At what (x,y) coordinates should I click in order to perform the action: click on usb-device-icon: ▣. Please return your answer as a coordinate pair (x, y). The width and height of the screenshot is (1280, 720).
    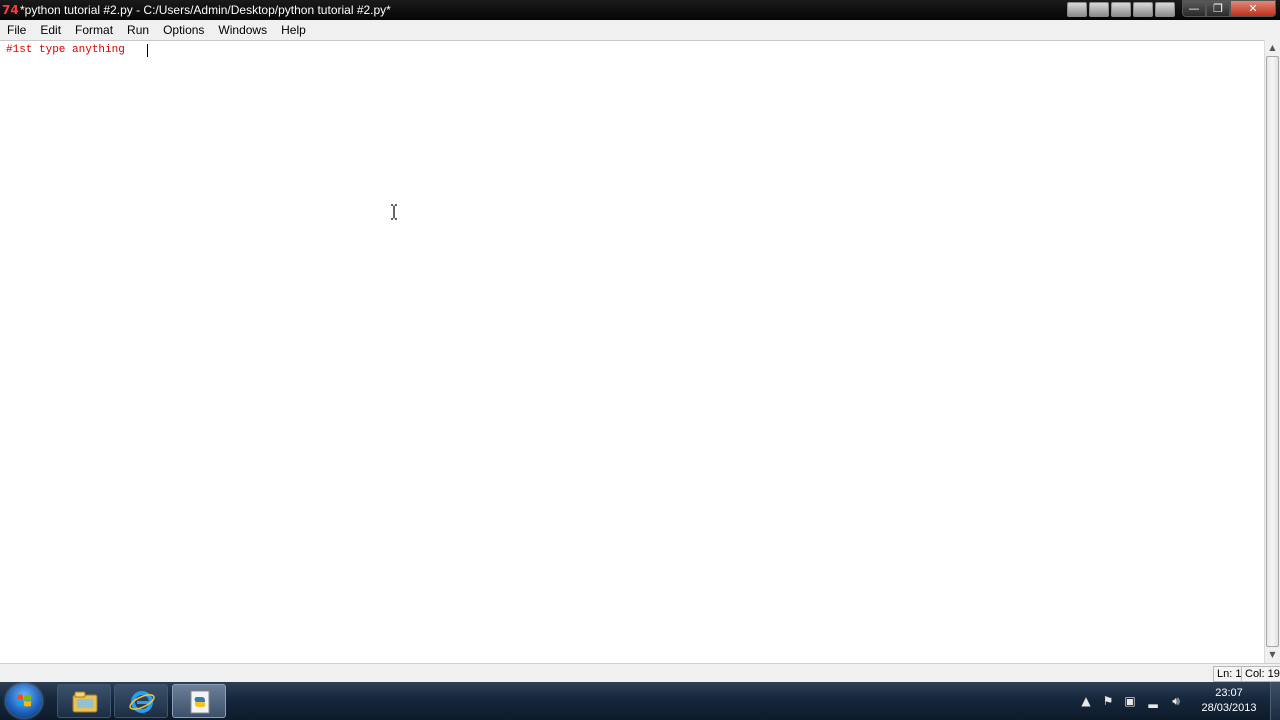
    Looking at the image, I should click on (1130, 701).